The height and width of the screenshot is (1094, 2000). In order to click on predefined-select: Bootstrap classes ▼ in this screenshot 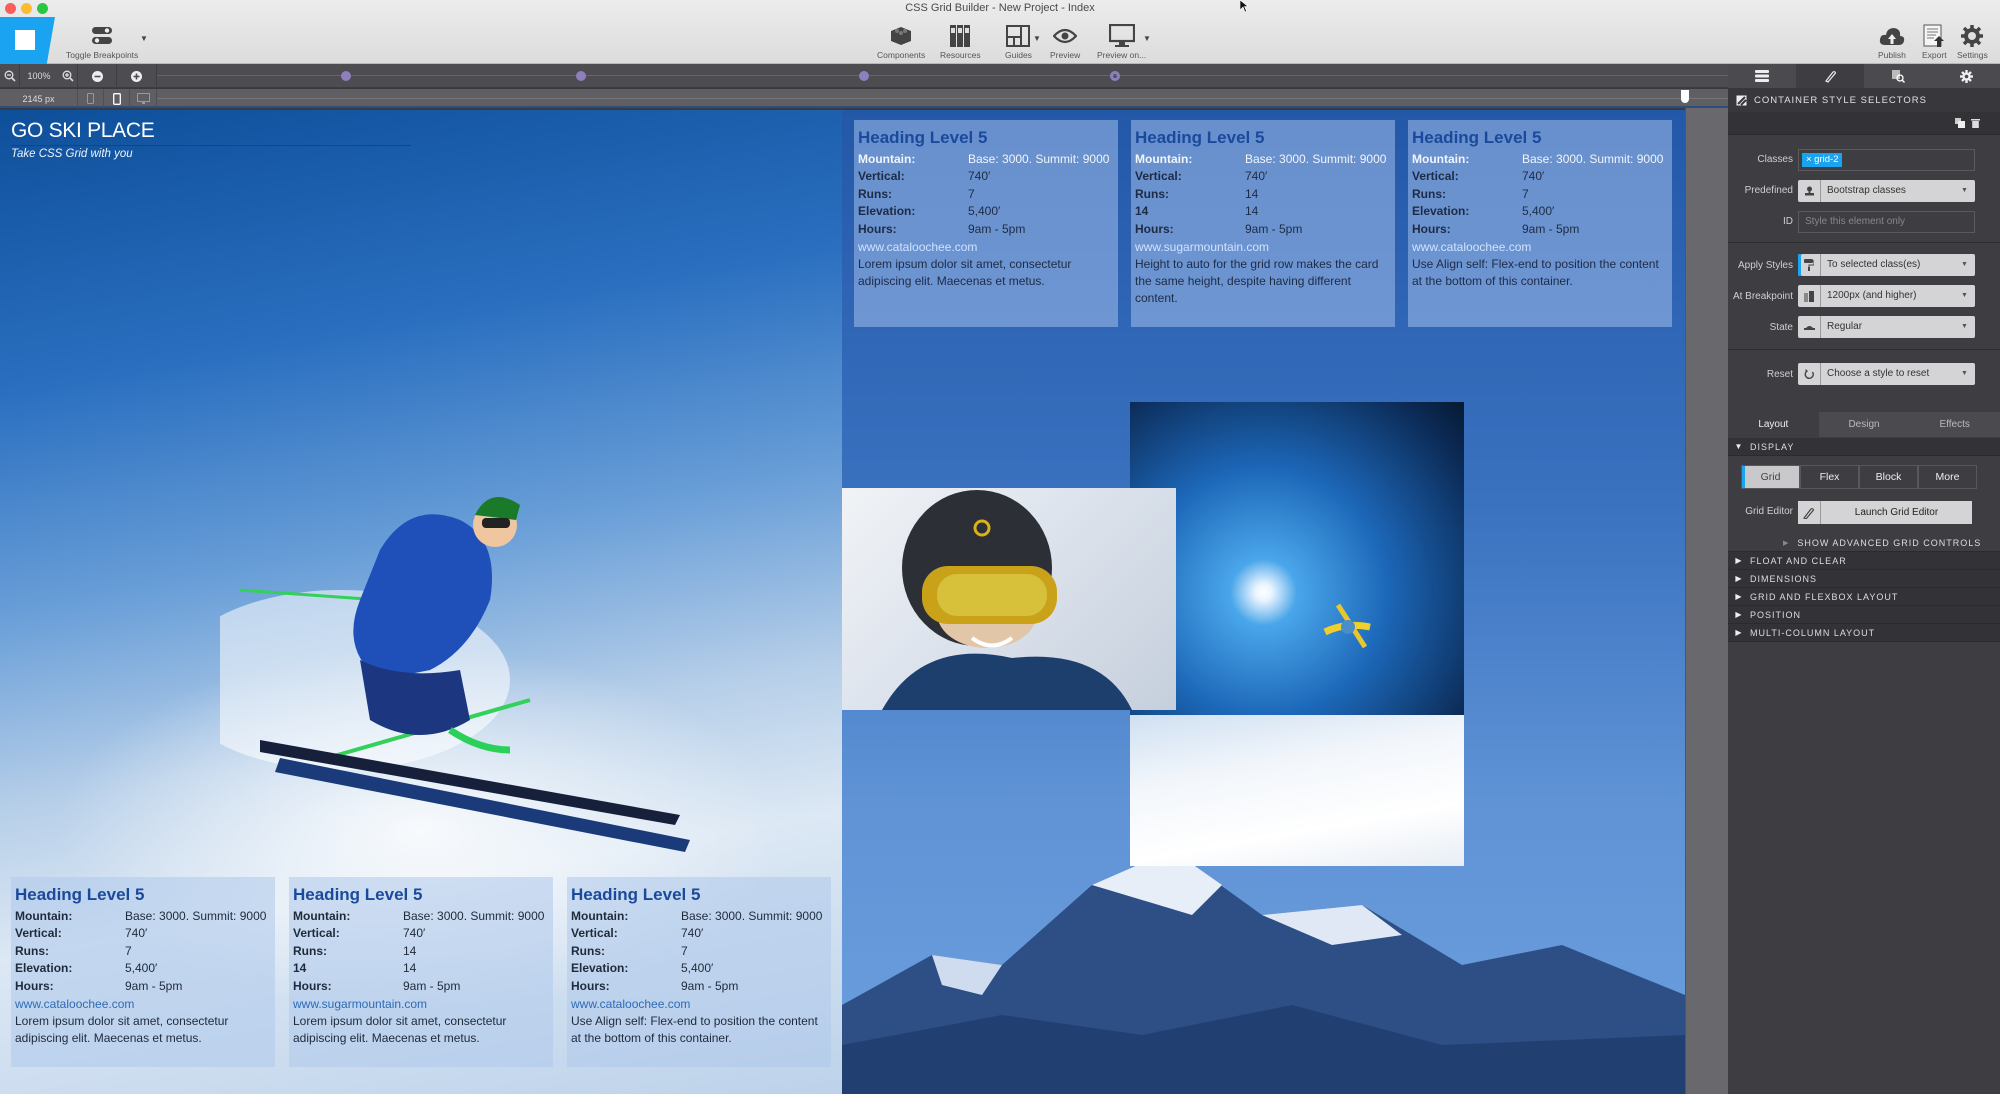, I will do `click(1886, 191)`.